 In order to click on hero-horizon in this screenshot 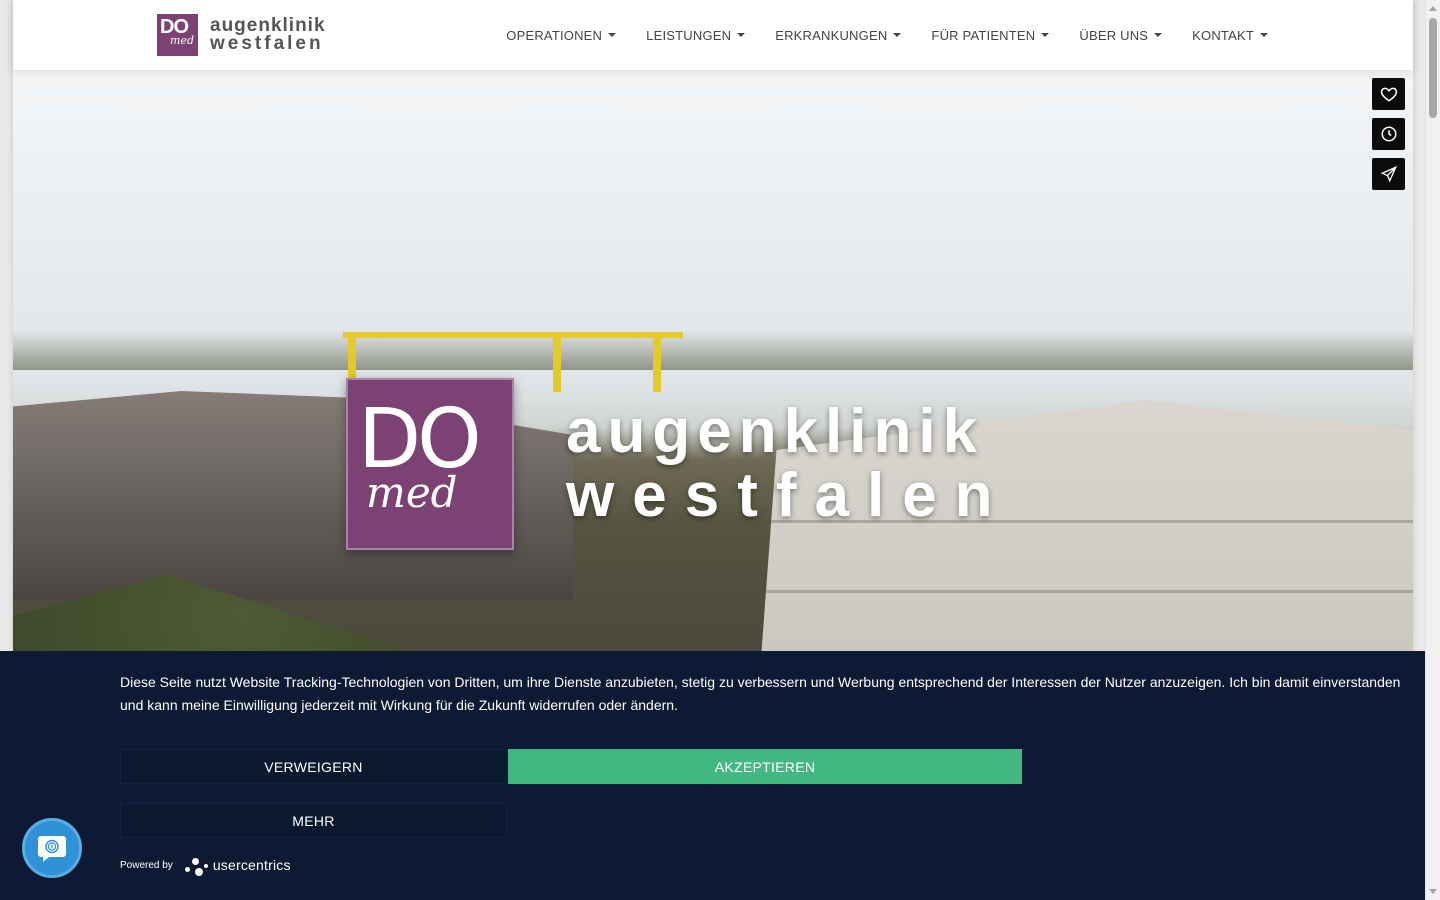, I will do `click(713, 350)`.